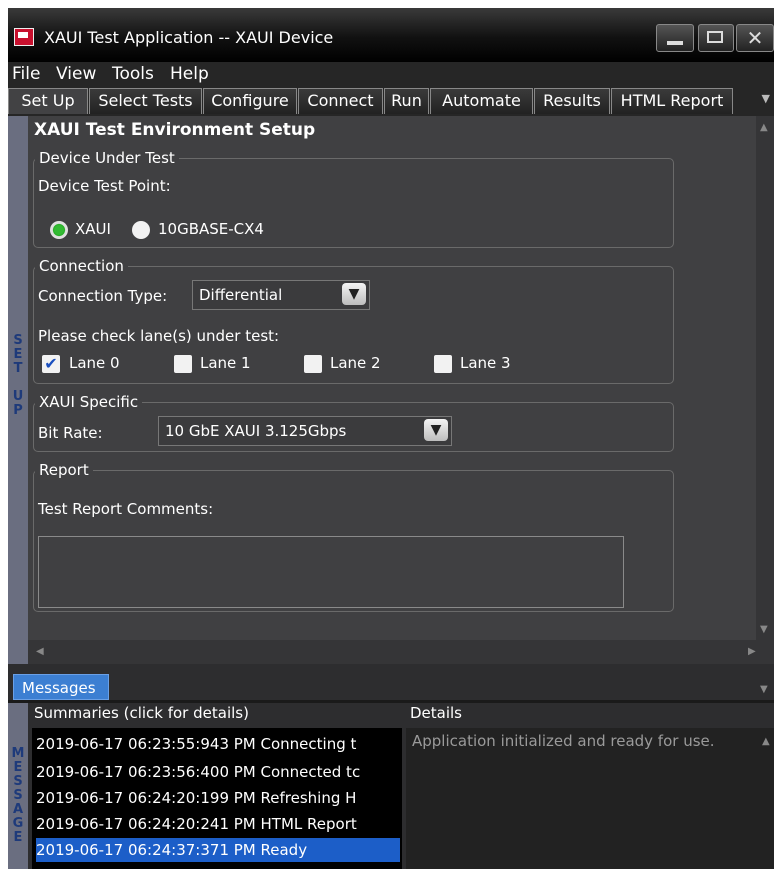 The image size is (774, 869). I want to click on list-item-selected: 2019-06-17 06:24:37:371 PM Ready, so click(218, 850).